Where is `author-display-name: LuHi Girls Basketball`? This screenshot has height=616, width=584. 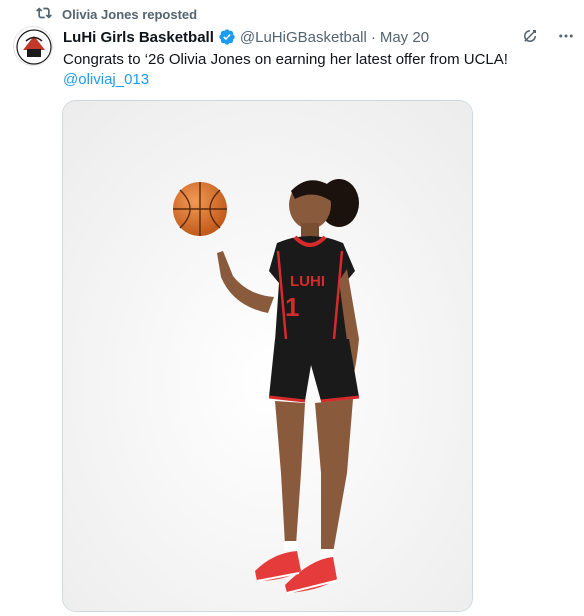 author-display-name: LuHi Girls Basketball is located at coordinates (138, 37).